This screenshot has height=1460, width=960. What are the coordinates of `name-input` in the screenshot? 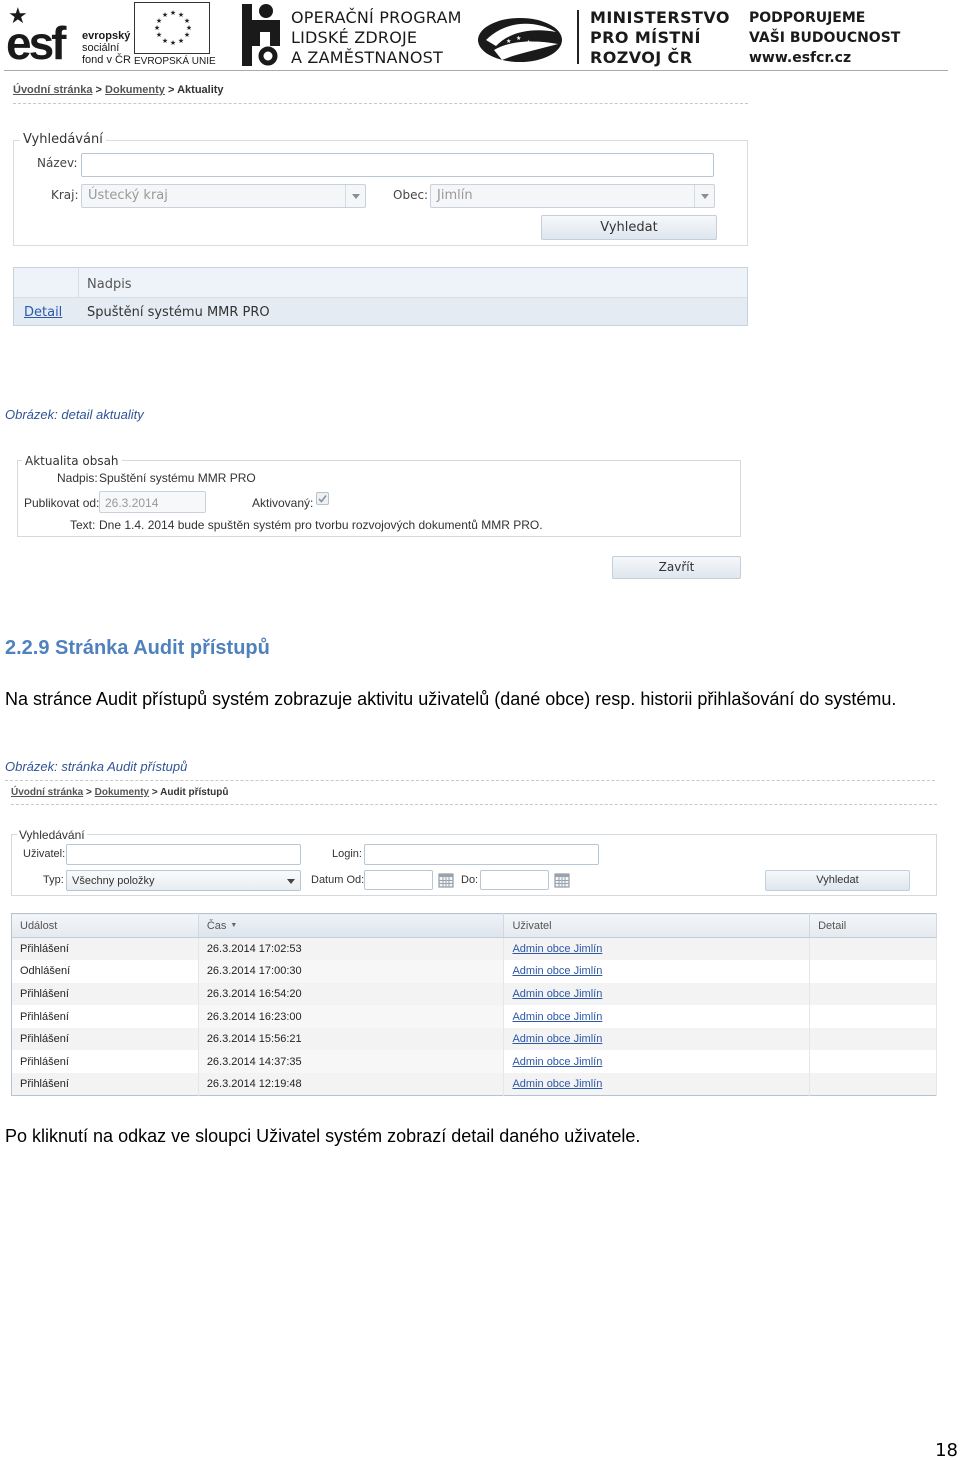 It's located at (397, 165).